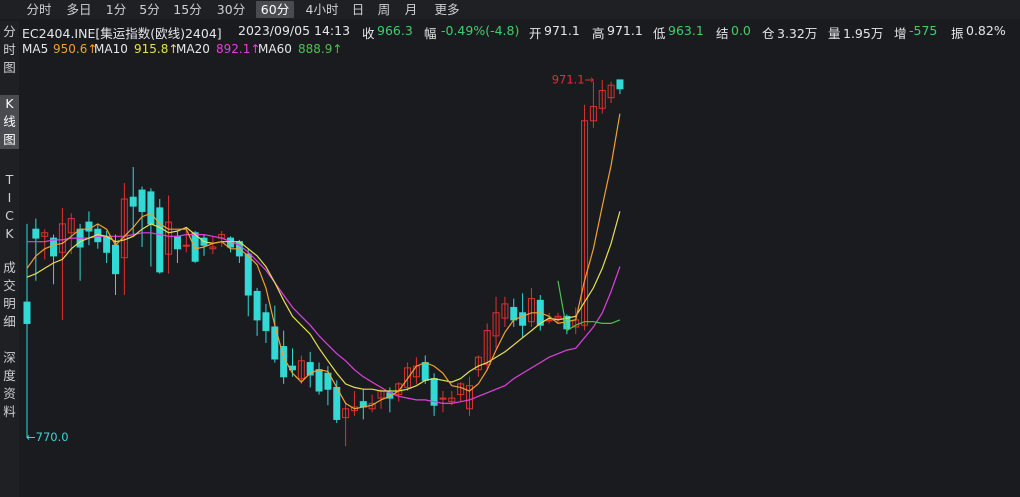 This screenshot has height=497, width=1020. Describe the element at coordinates (294, 30) in the screenshot. I see `datetime-label: 2023/09/05 14:13` at that location.